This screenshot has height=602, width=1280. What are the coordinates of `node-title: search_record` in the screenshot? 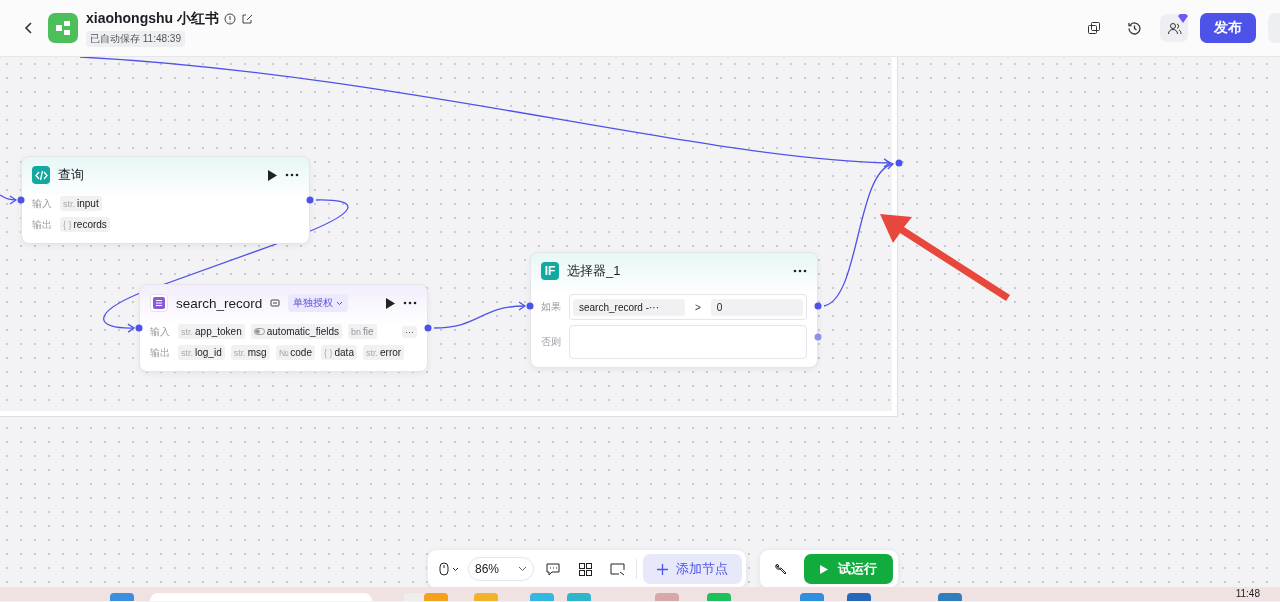 It's located at (219, 303).